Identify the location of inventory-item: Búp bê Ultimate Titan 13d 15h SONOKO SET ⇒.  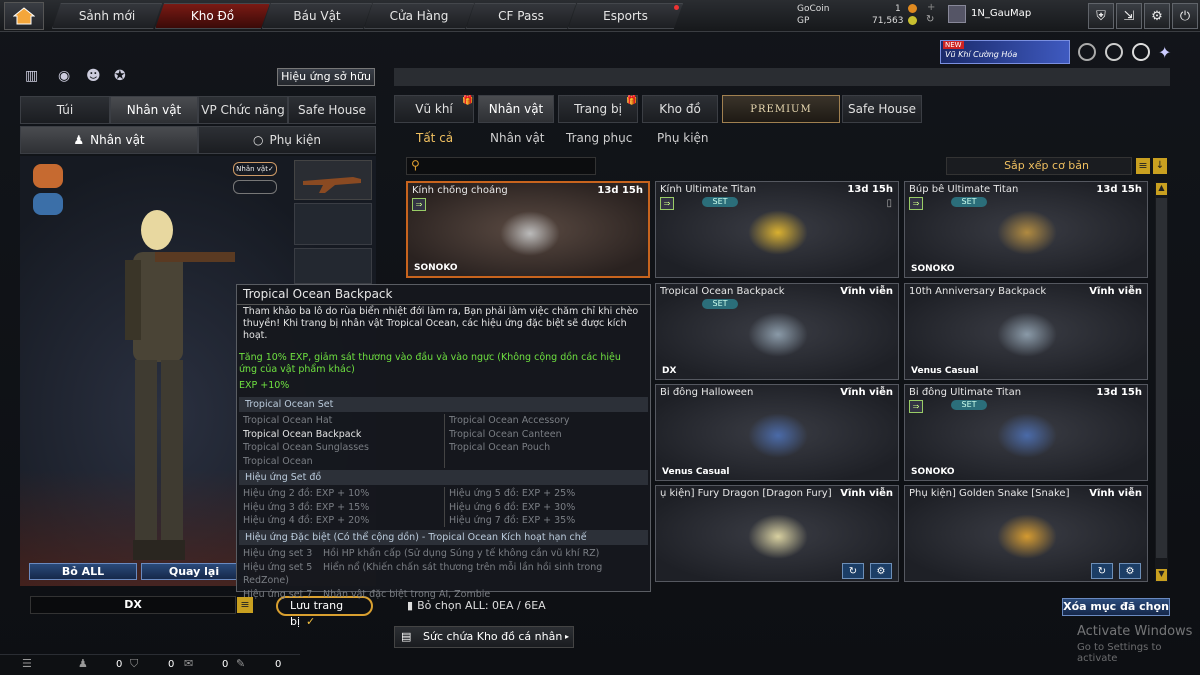
(1026, 229).